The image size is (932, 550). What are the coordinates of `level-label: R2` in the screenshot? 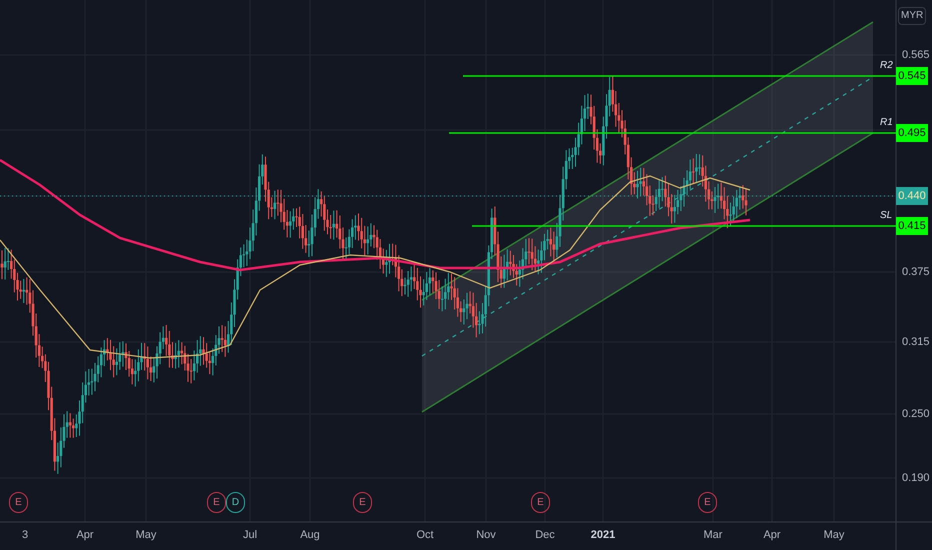 It's located at (886, 66).